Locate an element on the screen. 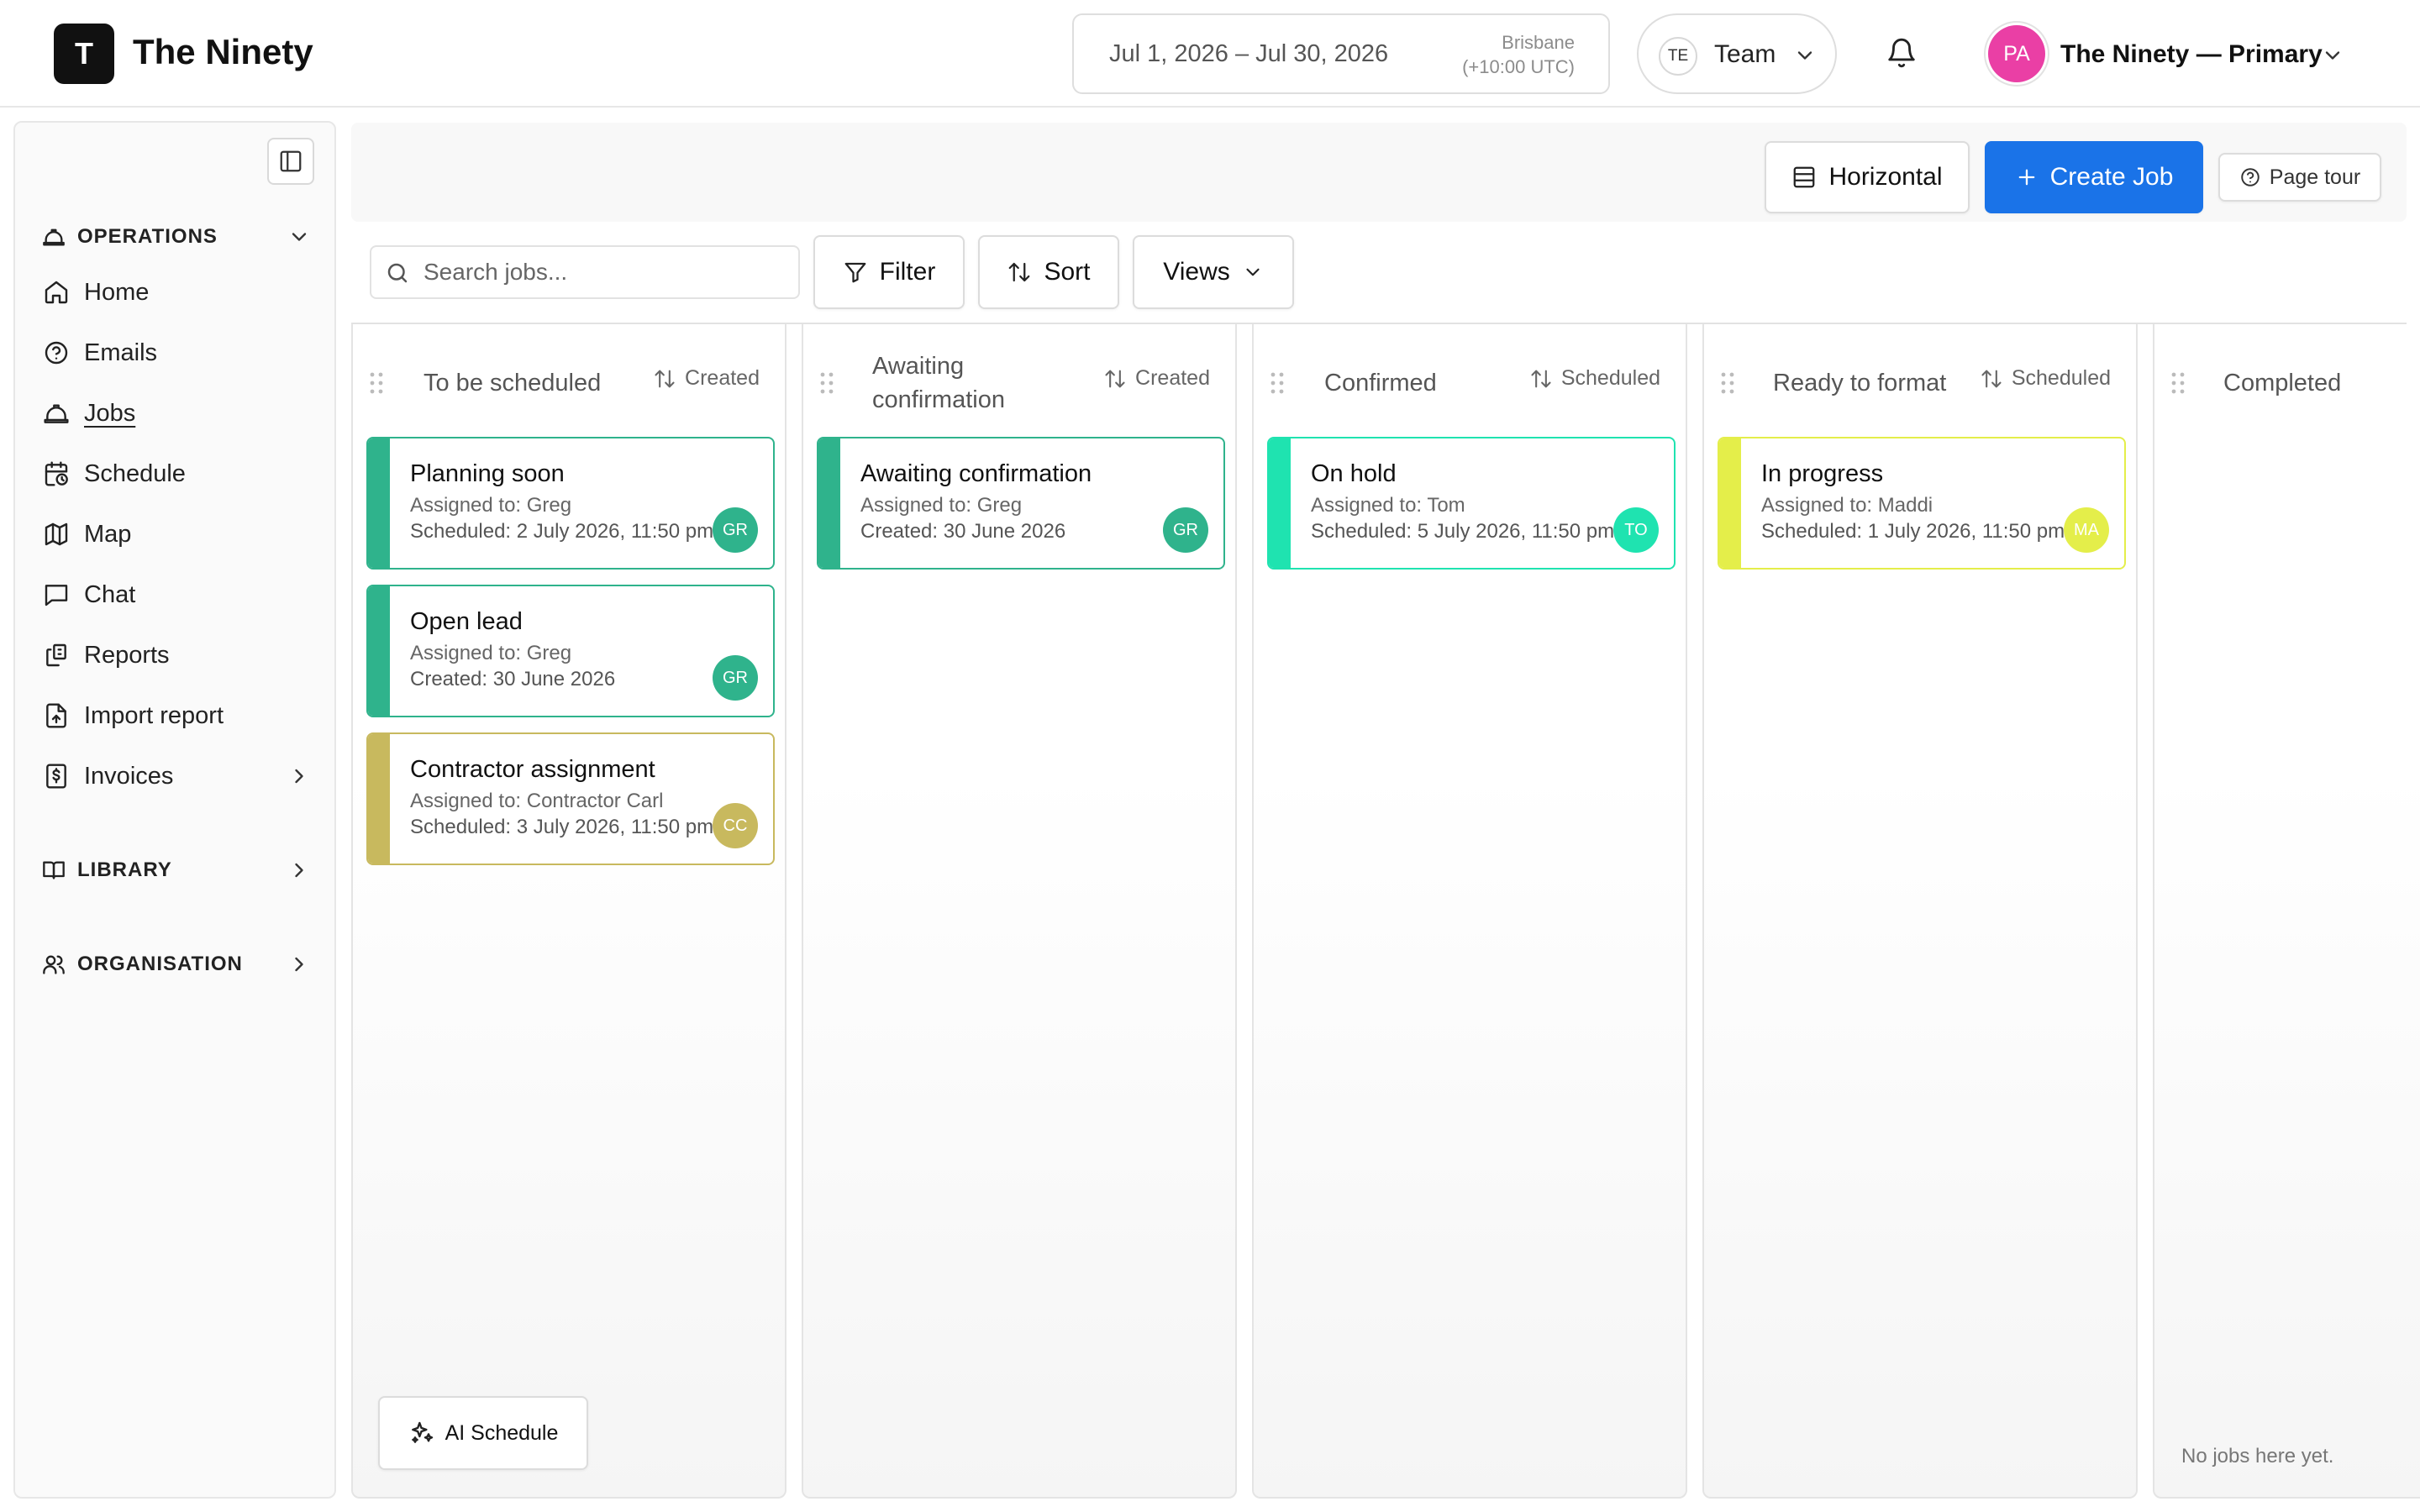 This screenshot has height=1512, width=2420. job-card-contractor-assignment: Contractor assignment Assigned to is located at coordinates (570, 798).